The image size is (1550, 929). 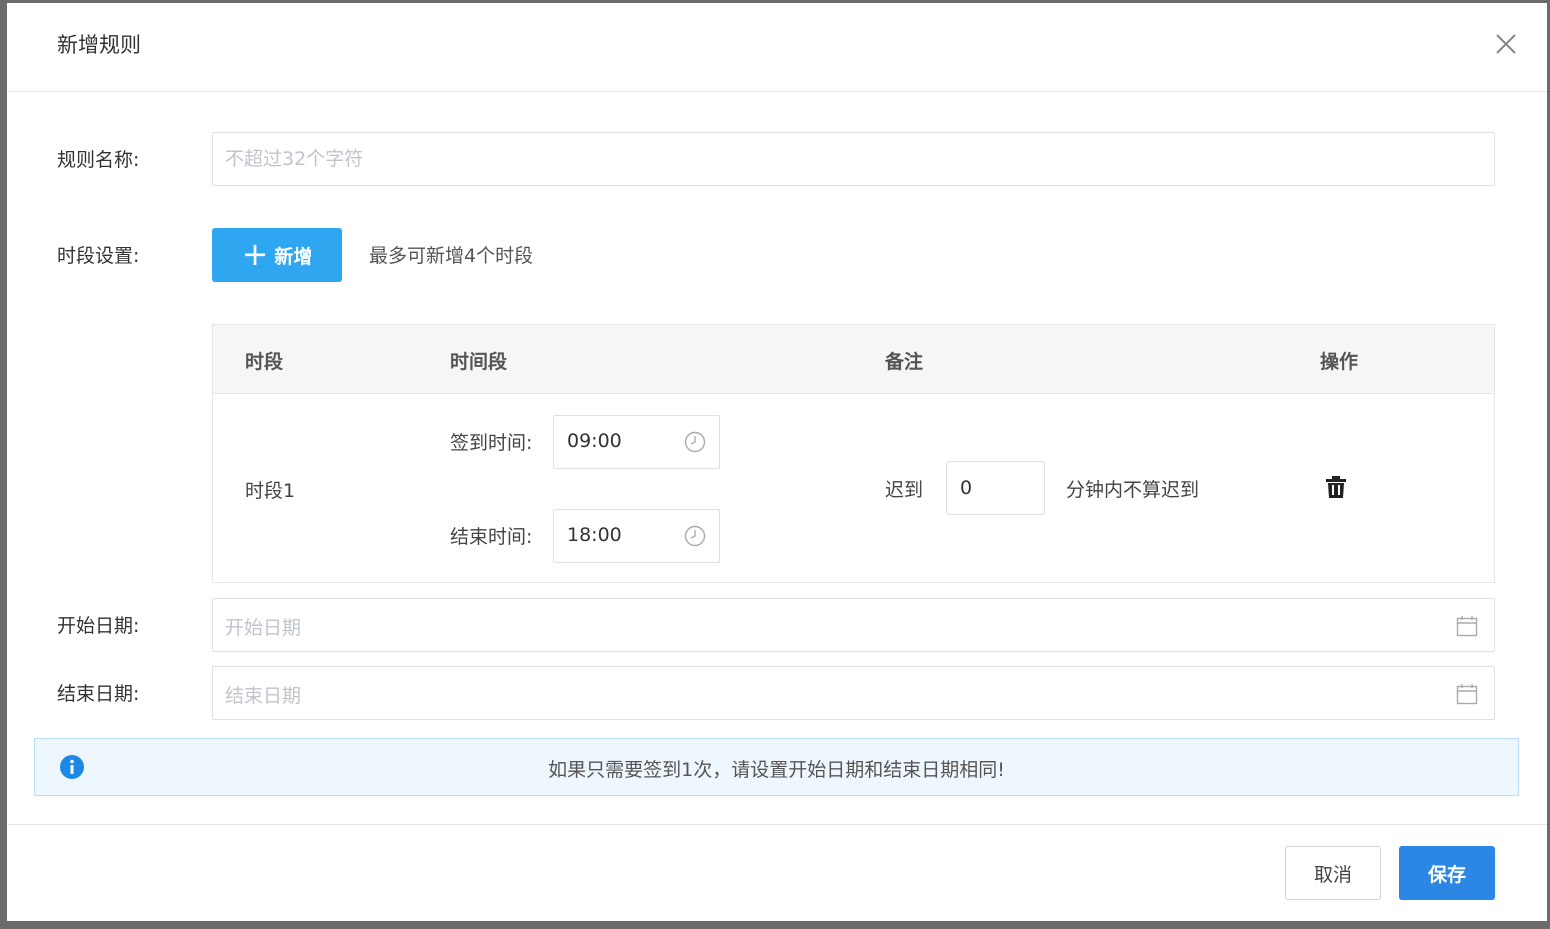 I want to click on column-header-action: 操作, so click(x=1339, y=362).